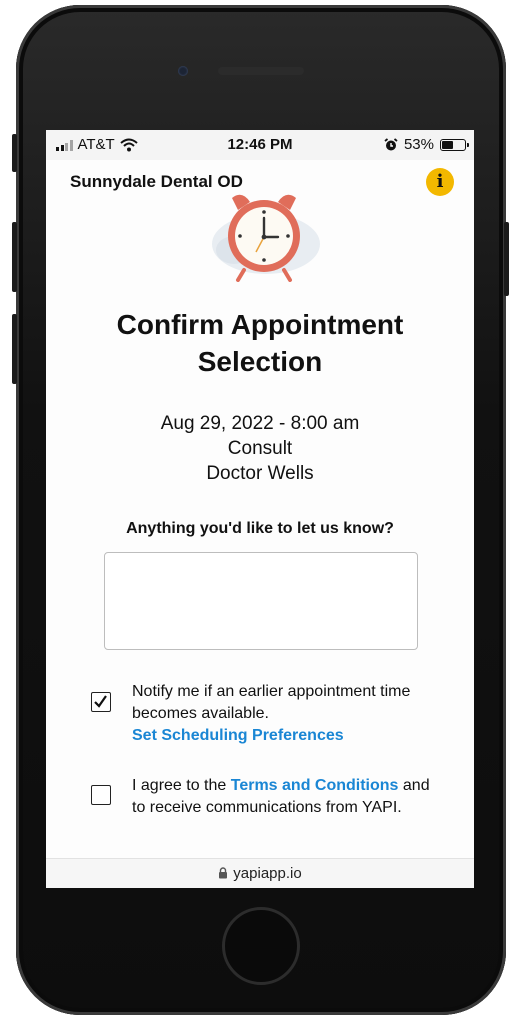 Image resolution: width=520 pixels, height=1020 pixels. I want to click on appointment-type: Consult, so click(260, 448).